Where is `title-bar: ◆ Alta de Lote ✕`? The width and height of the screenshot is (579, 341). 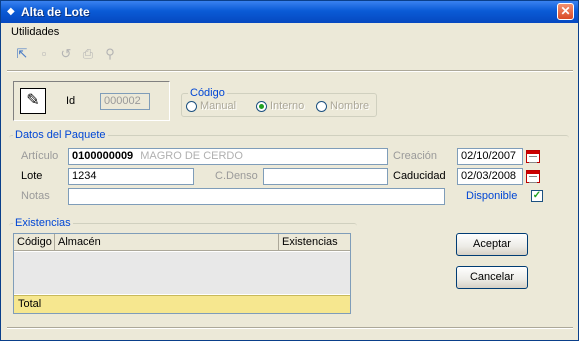 title-bar: ◆ Alta de Lote ✕ is located at coordinates (289, 12).